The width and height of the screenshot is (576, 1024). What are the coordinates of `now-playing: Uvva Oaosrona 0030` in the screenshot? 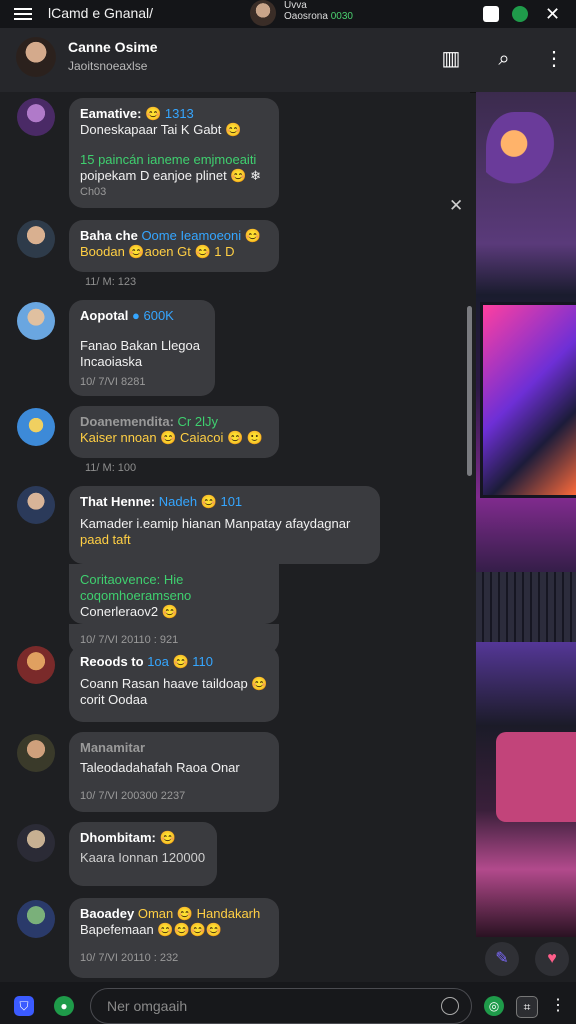 It's located at (318, 11).